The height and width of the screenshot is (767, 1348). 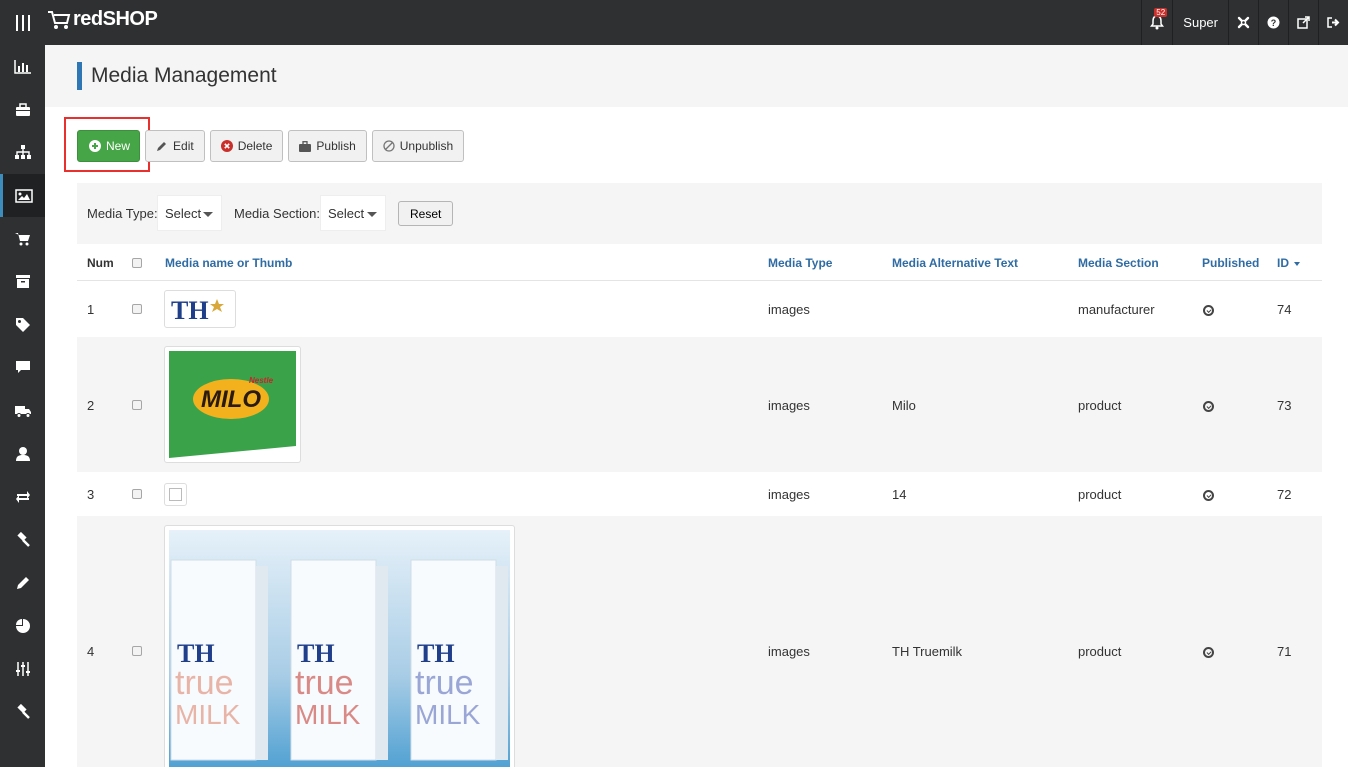 I want to click on new-button: New, so click(x=109, y=146).